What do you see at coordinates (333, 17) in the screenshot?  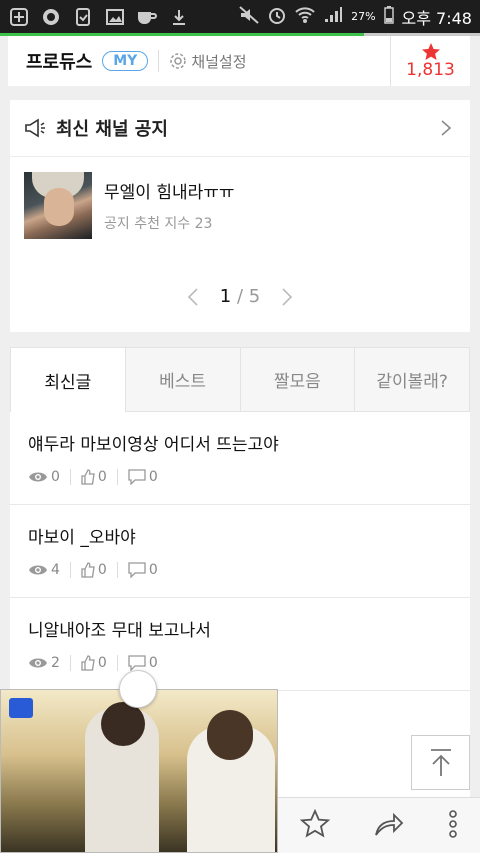 I see `signal-icon` at bounding box center [333, 17].